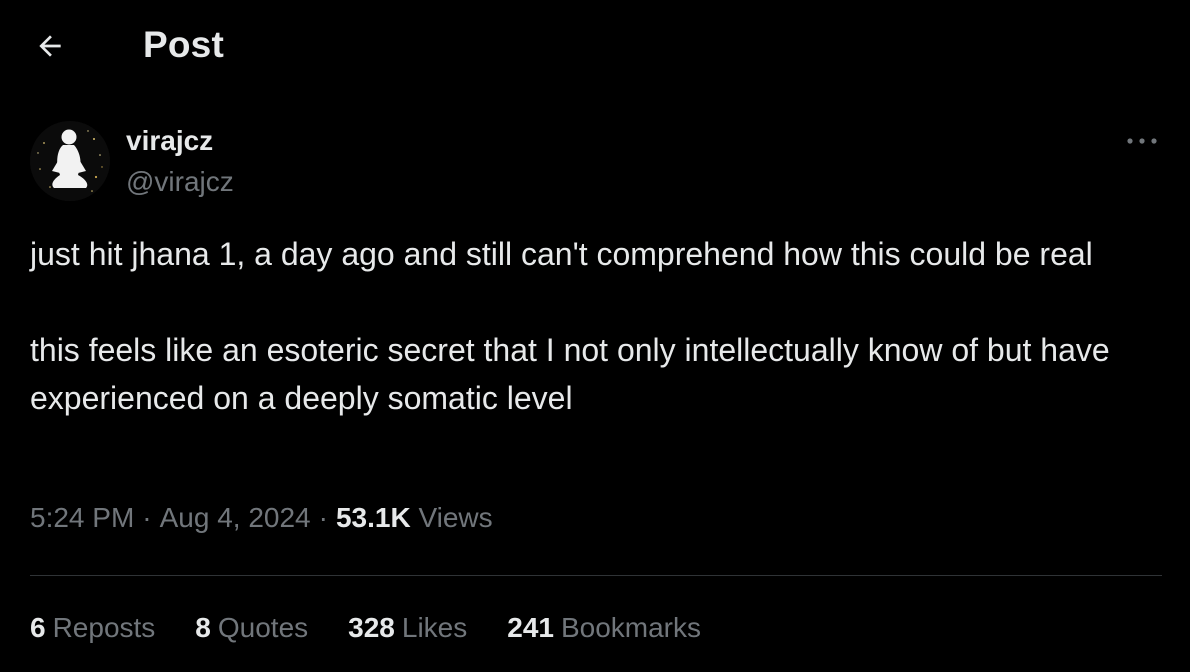  Describe the element at coordinates (38, 627) in the screenshot. I see `reposts-count: 6` at that location.